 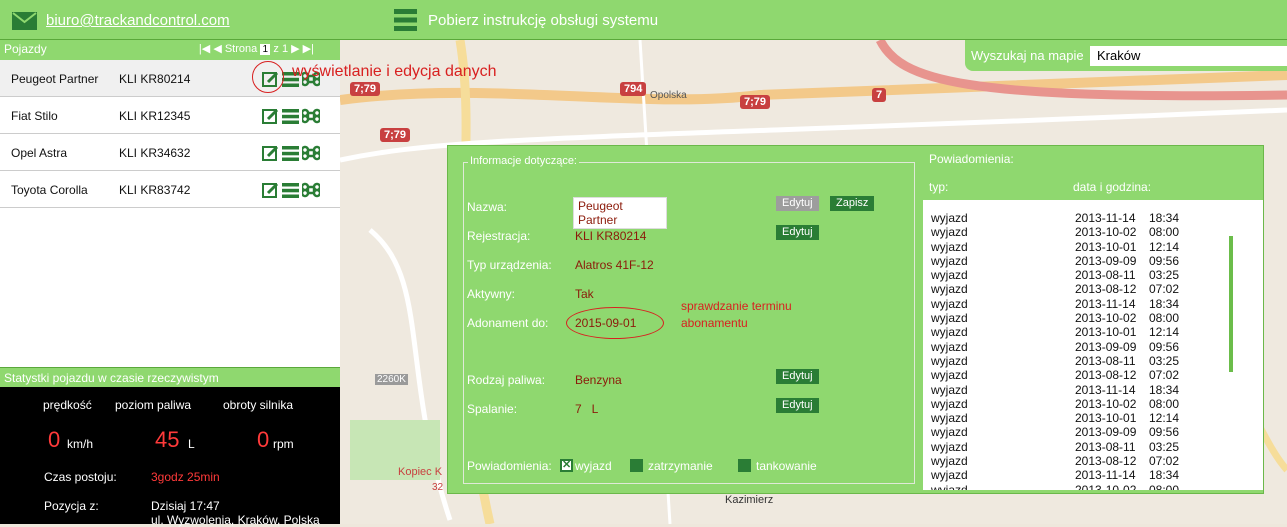 I want to click on vehicle-reg: KLI KR83742, so click(x=155, y=190).